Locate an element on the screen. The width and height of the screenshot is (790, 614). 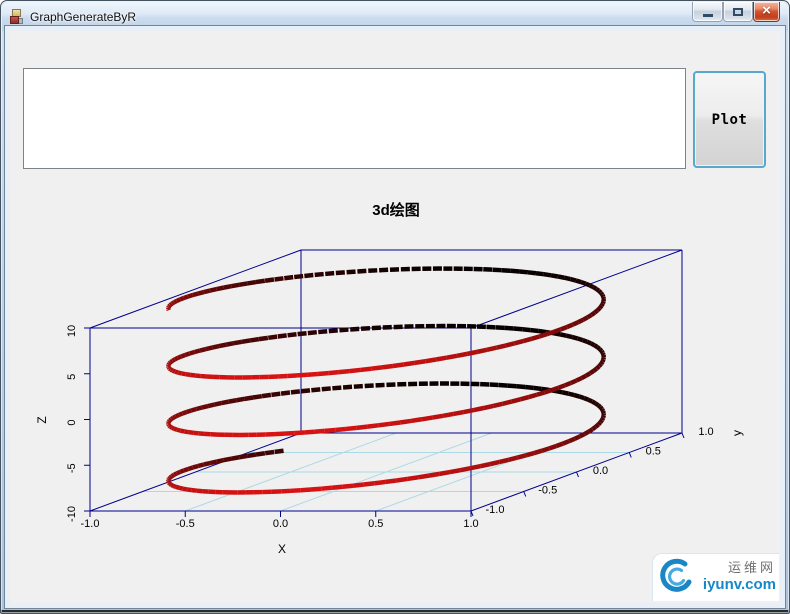
plot-button: Plot is located at coordinates (729, 119).